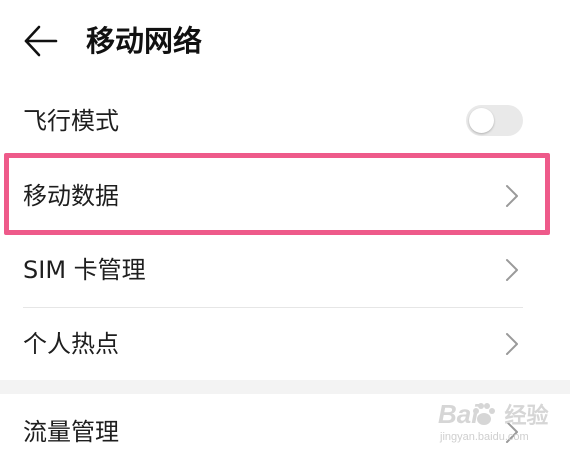  I want to click on data-usage-label: 流量管理, so click(71, 432).